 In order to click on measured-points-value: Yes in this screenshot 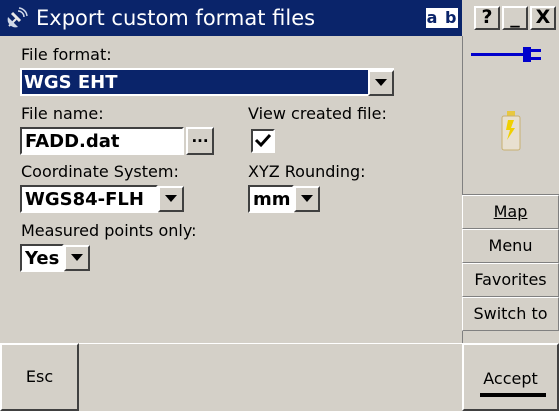, I will do `click(42, 258)`.